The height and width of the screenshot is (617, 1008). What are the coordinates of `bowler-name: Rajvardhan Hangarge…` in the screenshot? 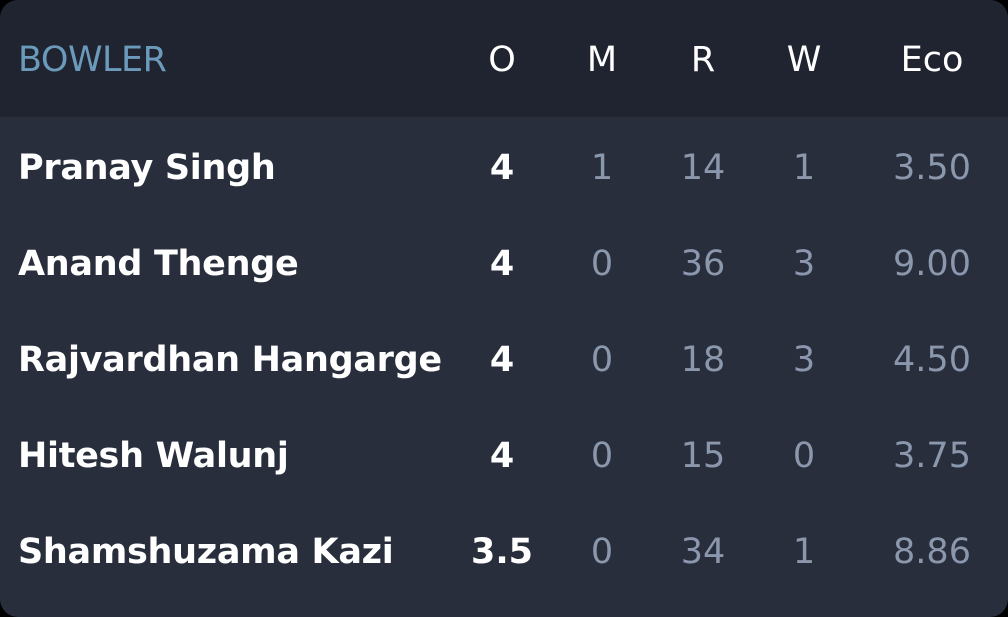 It's located at (230, 360).